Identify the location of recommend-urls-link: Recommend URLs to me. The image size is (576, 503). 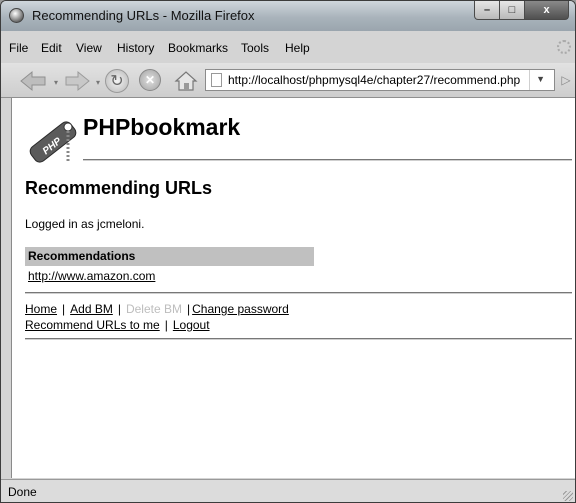
(92, 325).